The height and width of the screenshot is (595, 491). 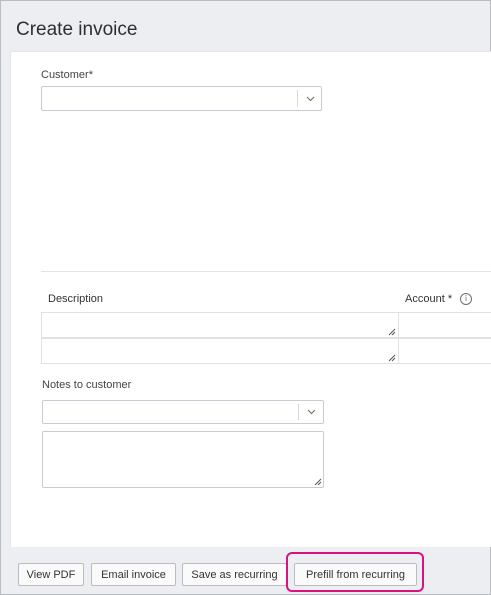 What do you see at coordinates (466, 299) in the screenshot?
I see `info-icon: i` at bounding box center [466, 299].